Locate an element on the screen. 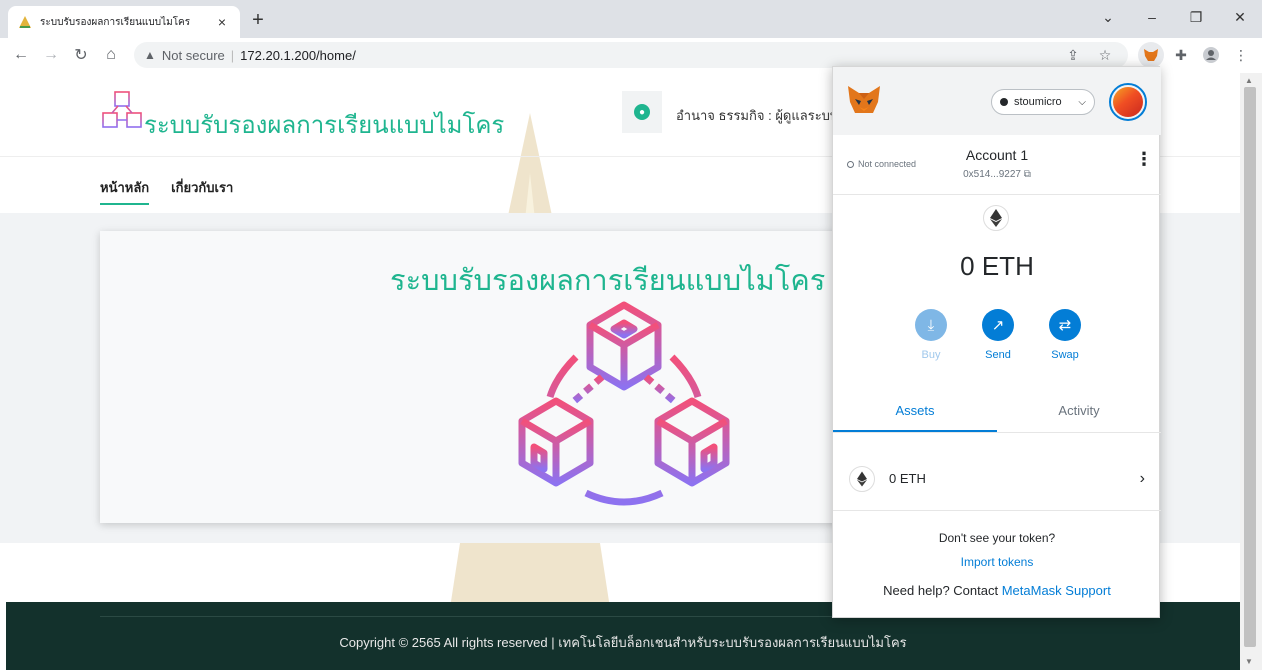 The image size is (1262, 670). page-scrollbar: ▲ ▼ is located at coordinates (1251, 371).